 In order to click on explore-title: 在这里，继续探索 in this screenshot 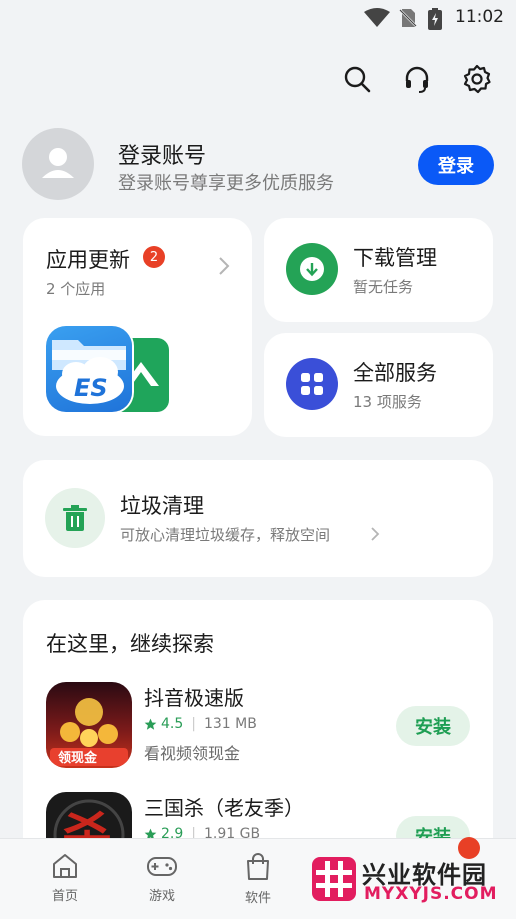, I will do `click(130, 644)`.